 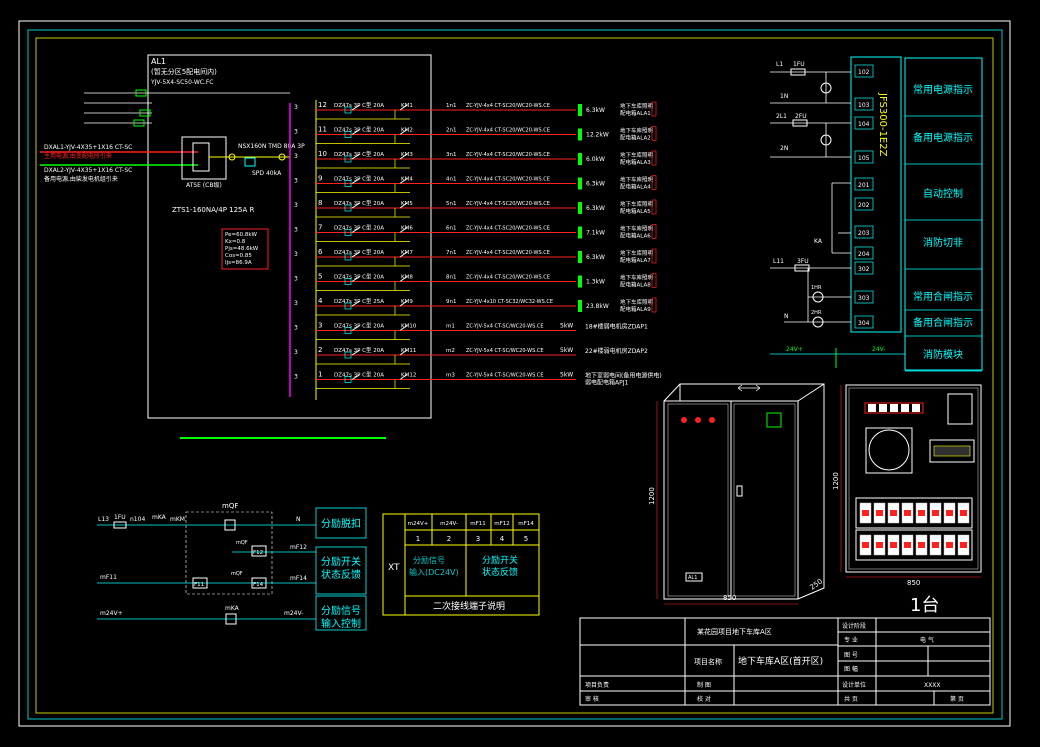 What do you see at coordinates (158, 61) in the screenshot?
I see `panel-id: AL1` at bounding box center [158, 61].